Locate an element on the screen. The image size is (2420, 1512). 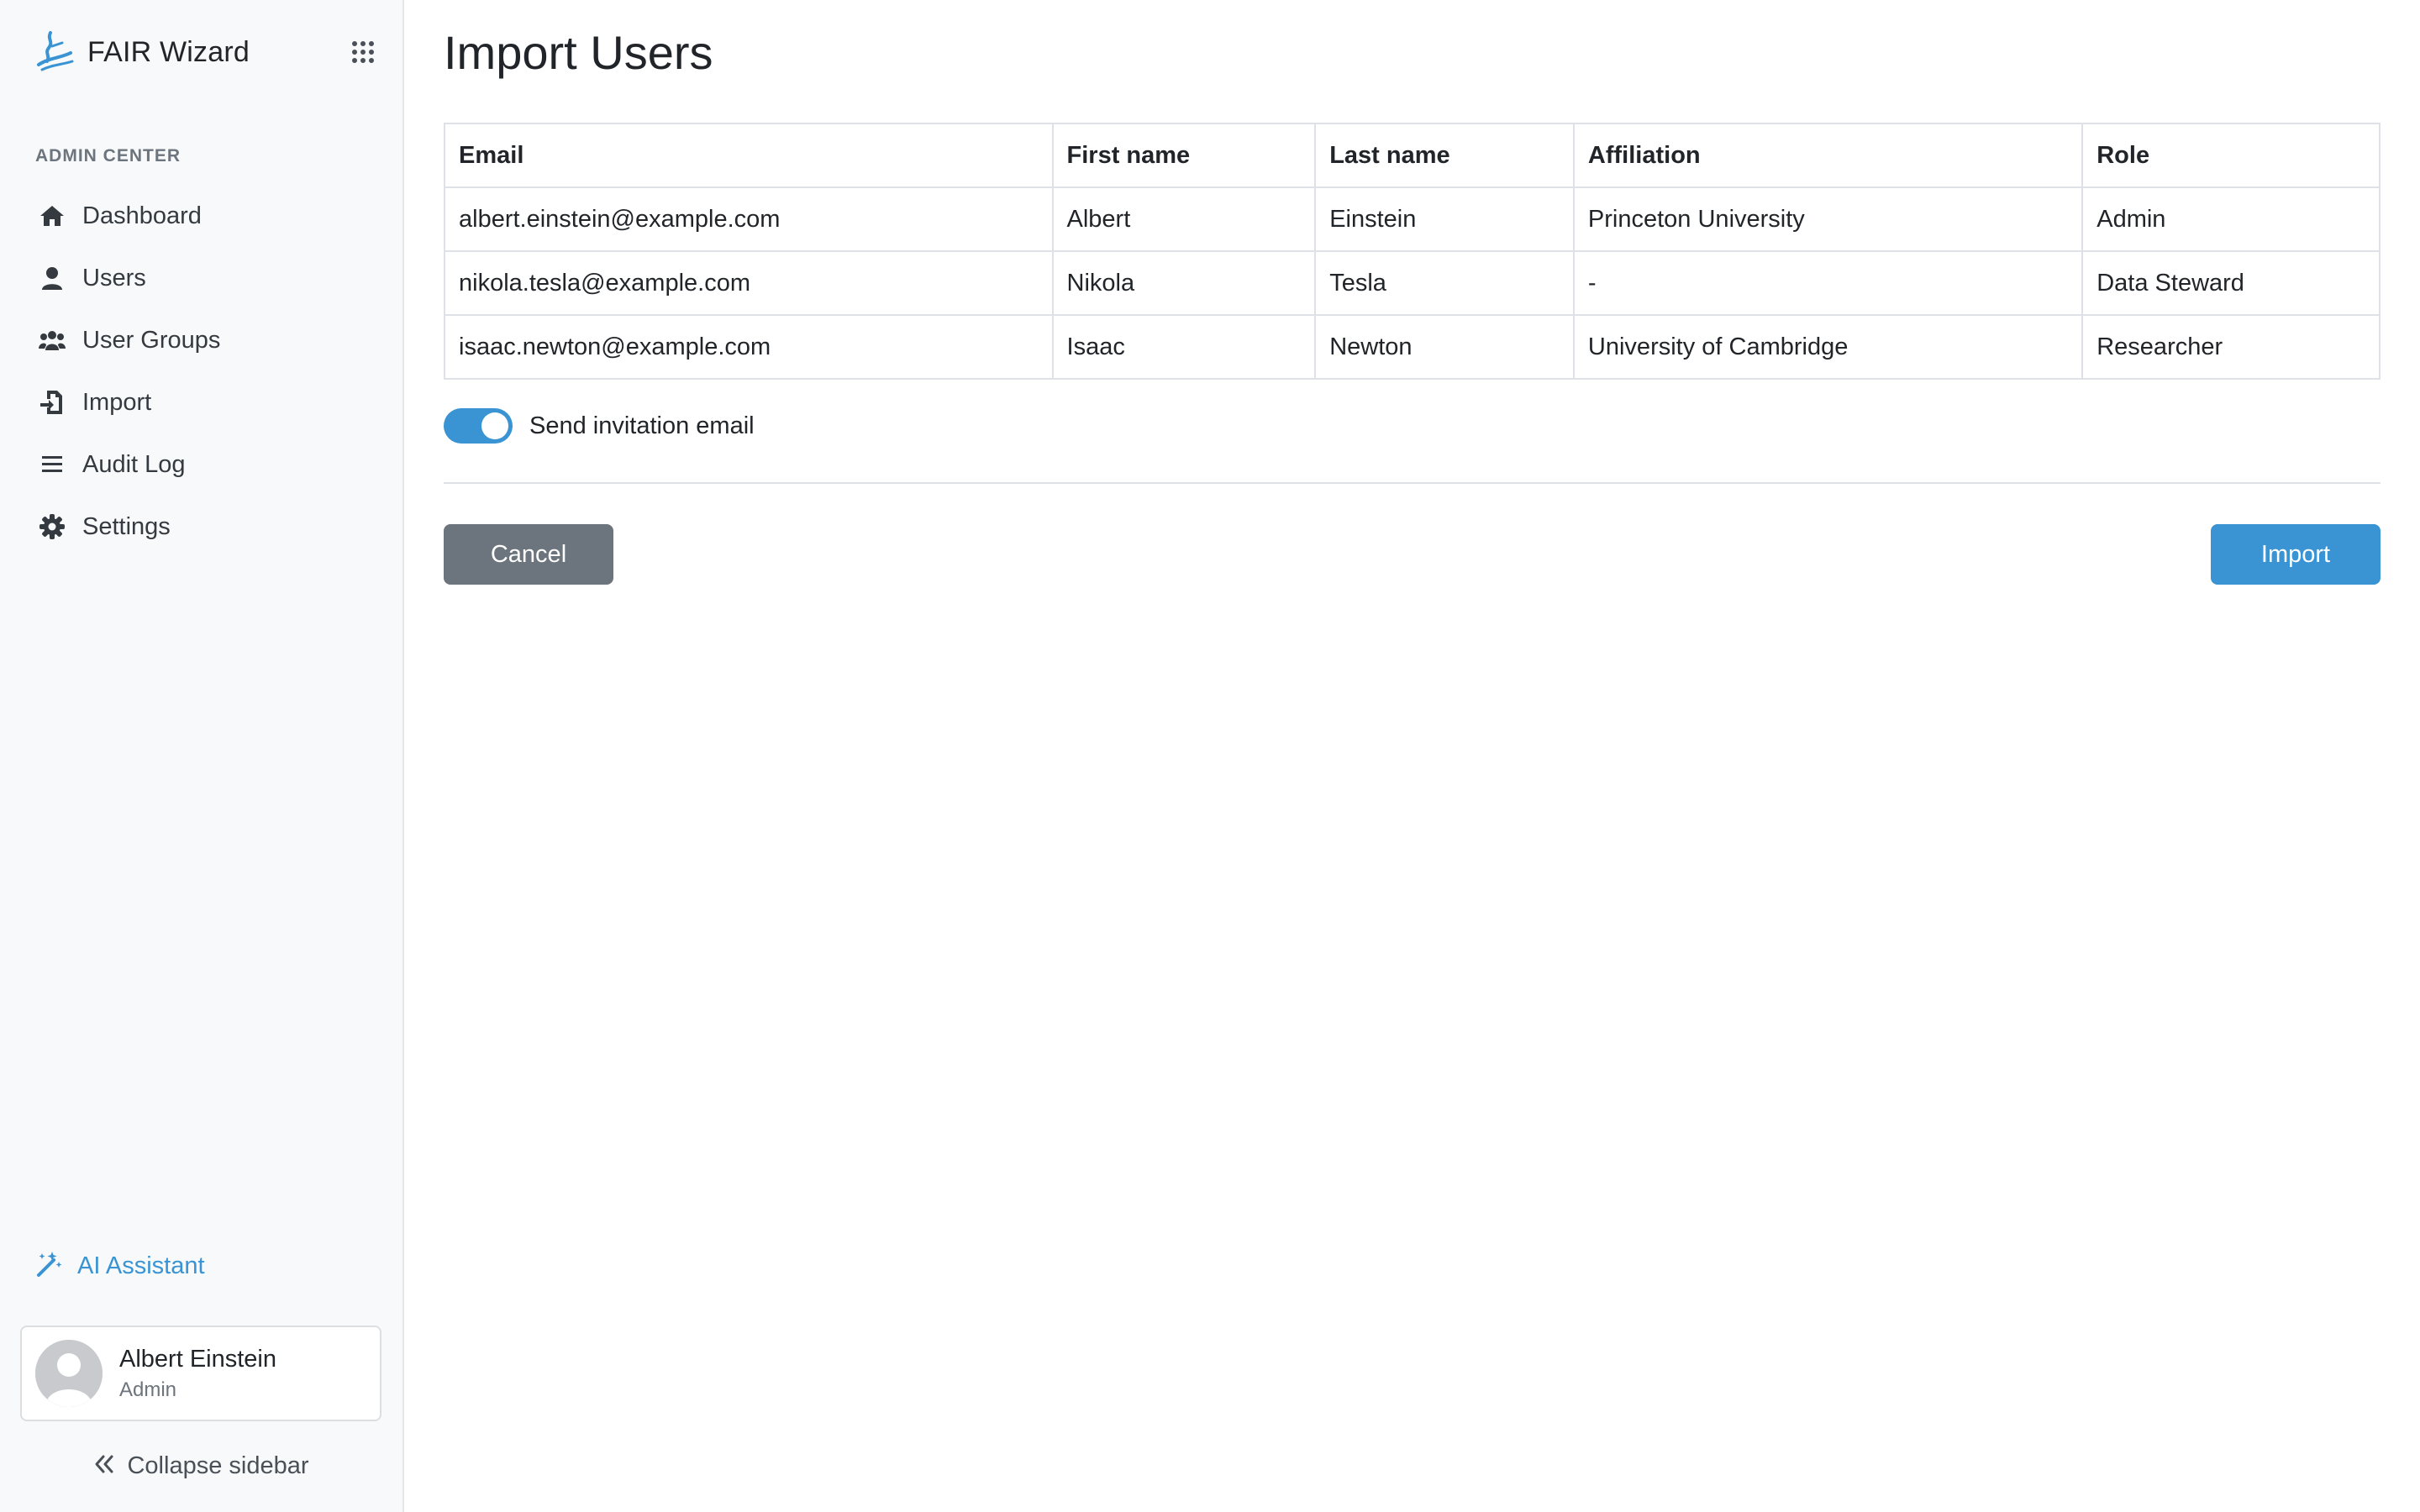
sidebar-item-settings: Settings is located at coordinates (201, 527).